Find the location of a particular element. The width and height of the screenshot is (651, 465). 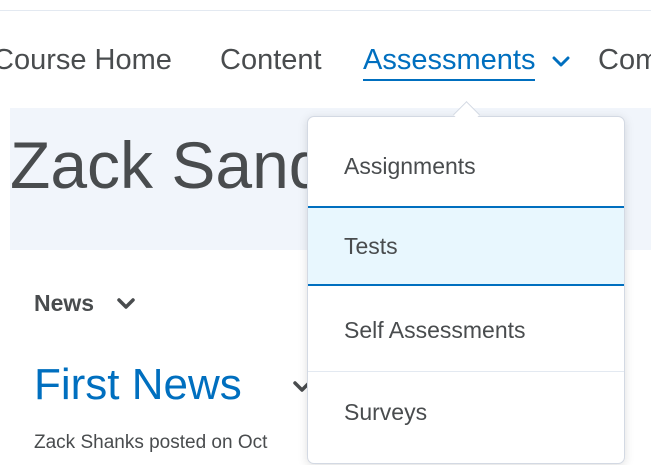

nav-item-assessments-label: Assessments is located at coordinates (449, 62).